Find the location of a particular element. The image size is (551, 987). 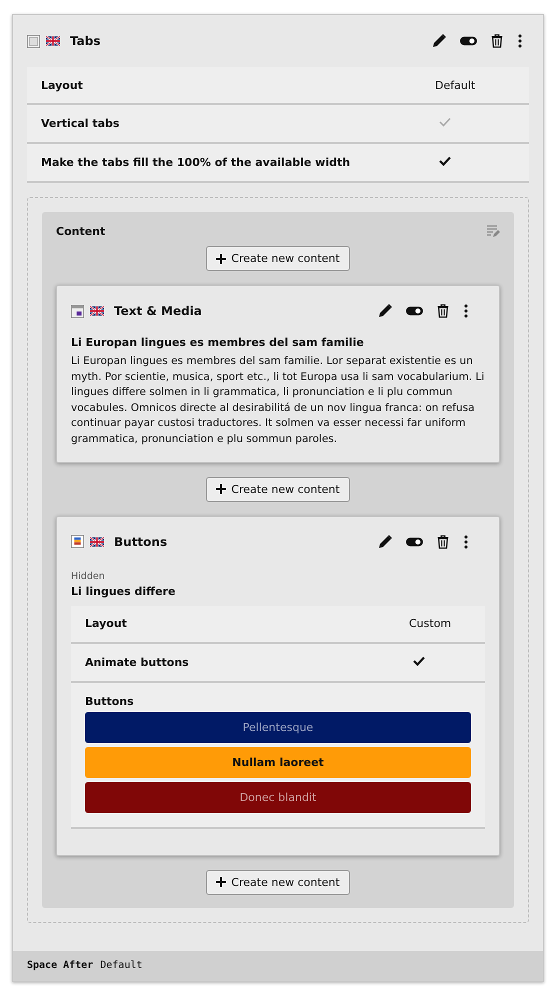

color-button: Pellentesque is located at coordinates (278, 727).